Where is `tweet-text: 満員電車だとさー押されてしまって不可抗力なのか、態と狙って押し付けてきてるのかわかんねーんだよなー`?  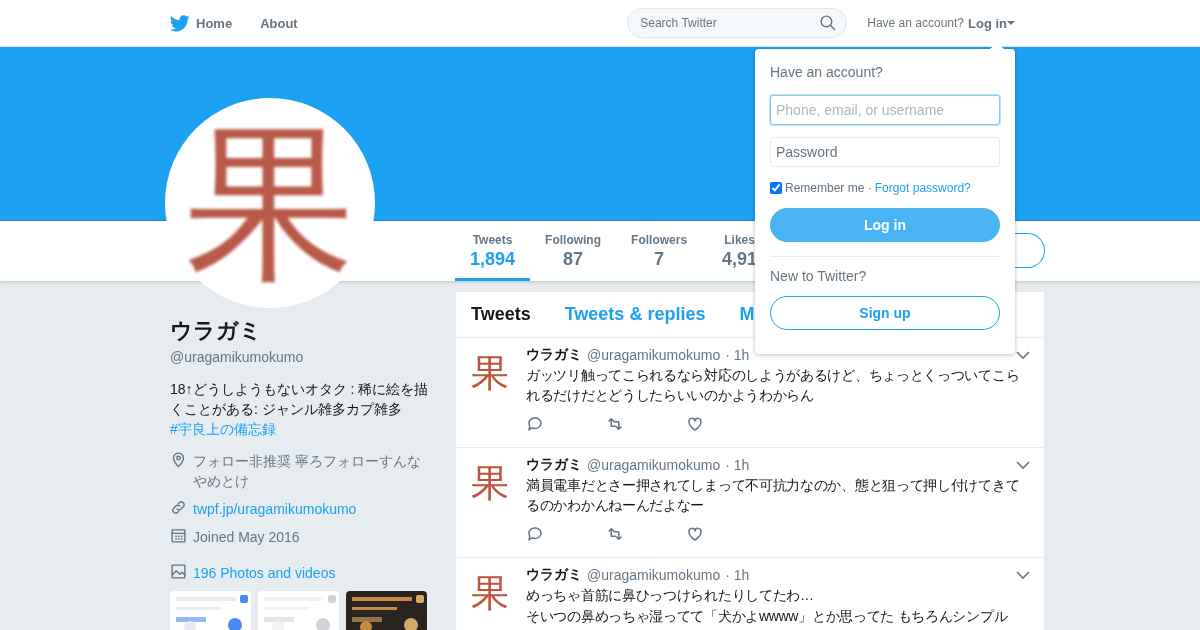 tweet-text: 満員電車だとさー押されてしまって不可抗力なのか、態と狙って押し付けてきてるのかわかんねーんだよなー is located at coordinates (773, 495).